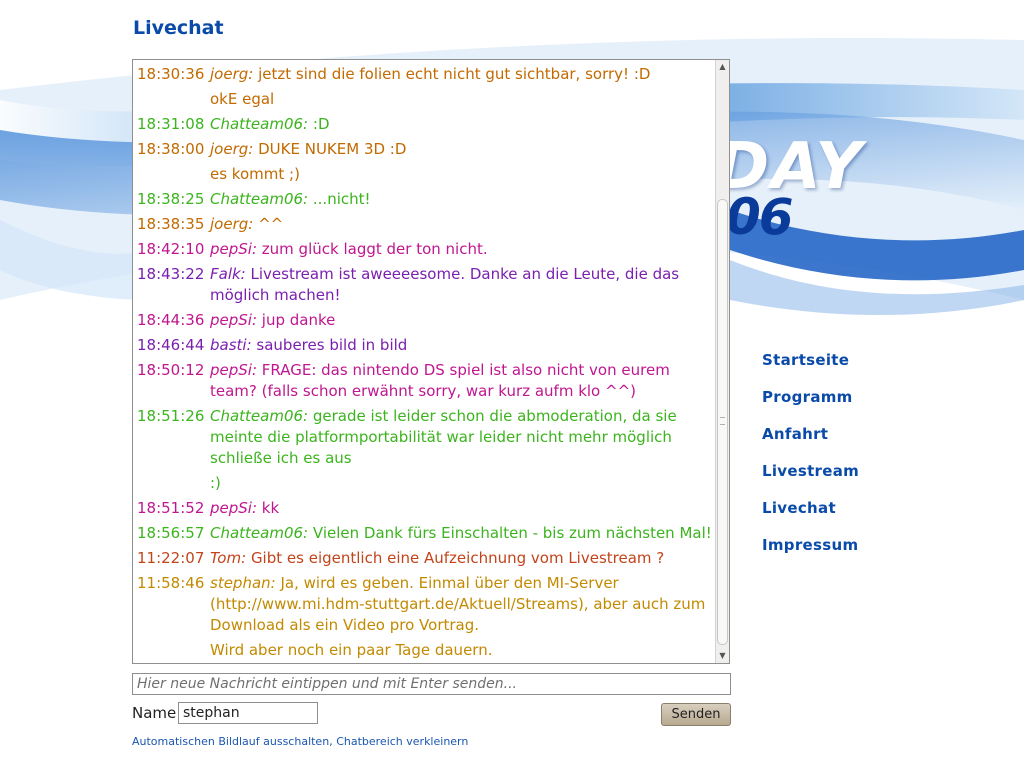 This screenshot has width=1024, height=768. What do you see at coordinates (321, 124) in the screenshot?
I see `message-text: :D` at bounding box center [321, 124].